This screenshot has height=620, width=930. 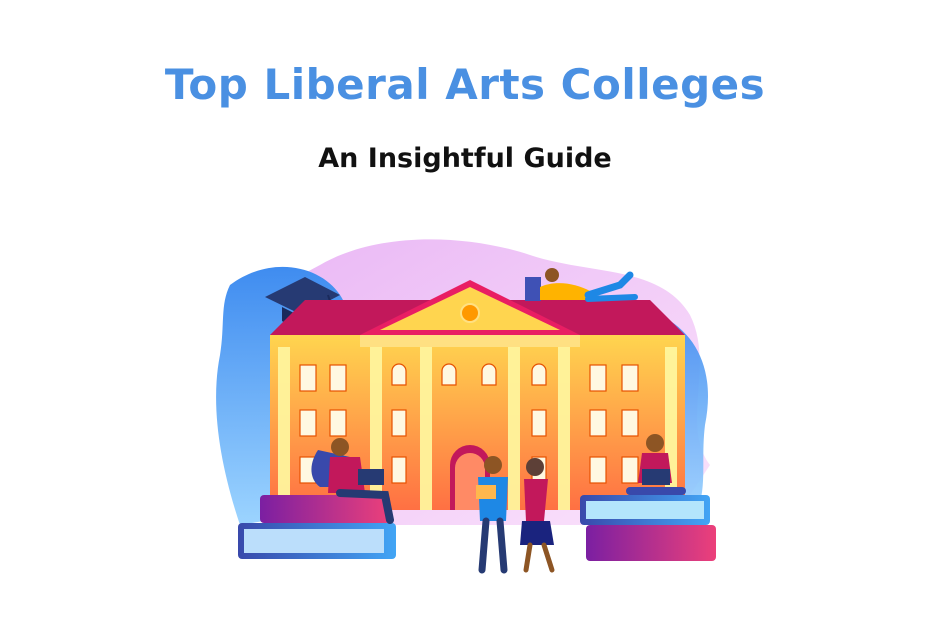 What do you see at coordinates (648, 528) in the screenshot?
I see `book-stack-right` at bounding box center [648, 528].